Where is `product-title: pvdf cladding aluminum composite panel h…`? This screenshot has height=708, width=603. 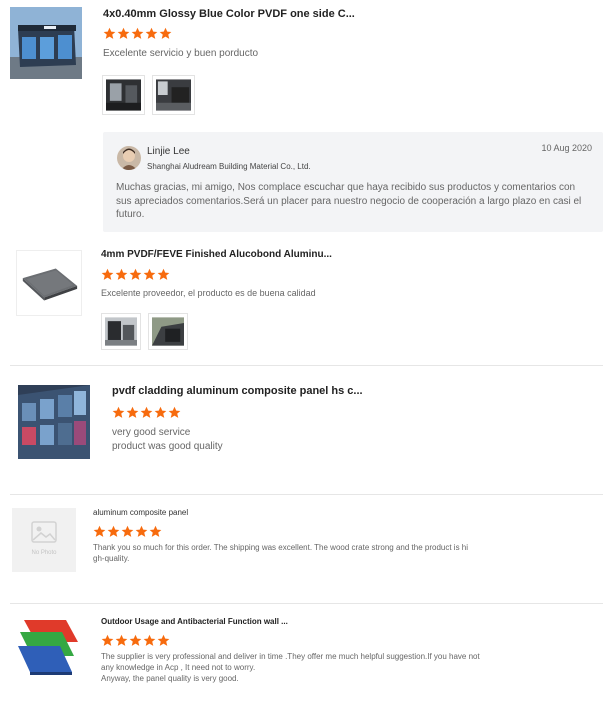
product-title: pvdf cladding aluminum composite panel h… is located at coordinates (237, 391).